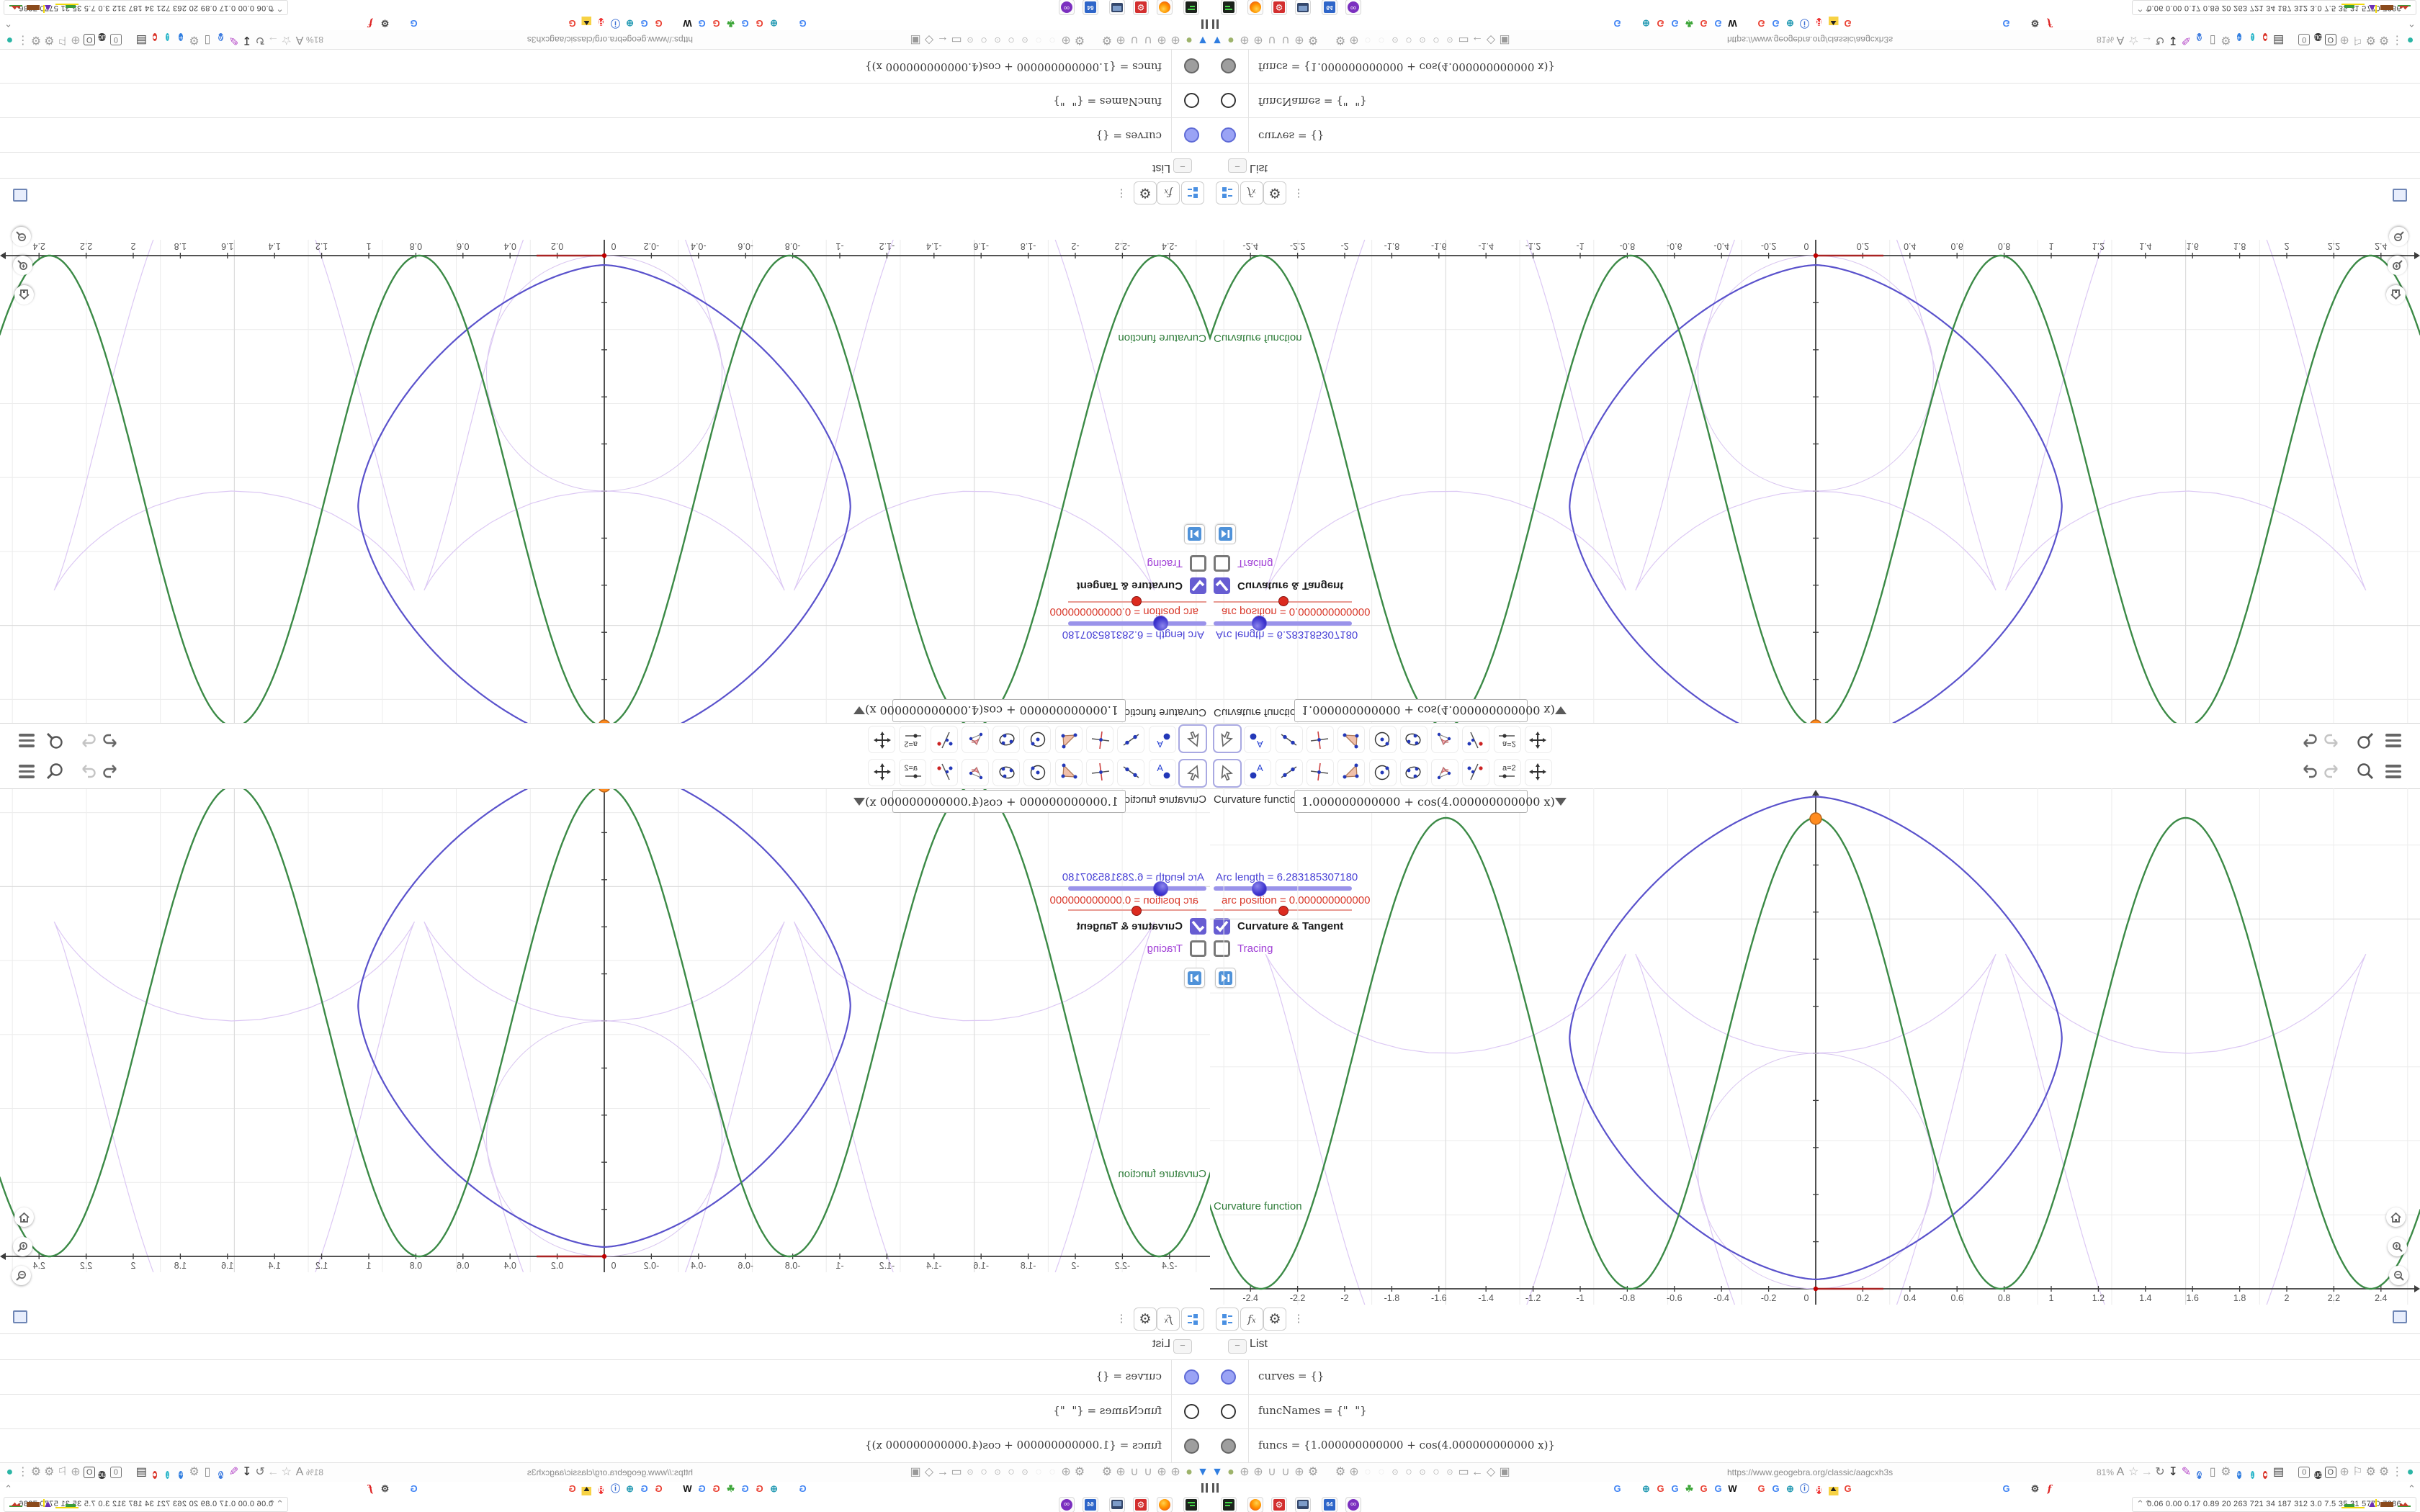 The height and width of the screenshot is (1512, 2420). What do you see at coordinates (2330, 1472) in the screenshot?
I see `shield-o-icon: O` at bounding box center [2330, 1472].